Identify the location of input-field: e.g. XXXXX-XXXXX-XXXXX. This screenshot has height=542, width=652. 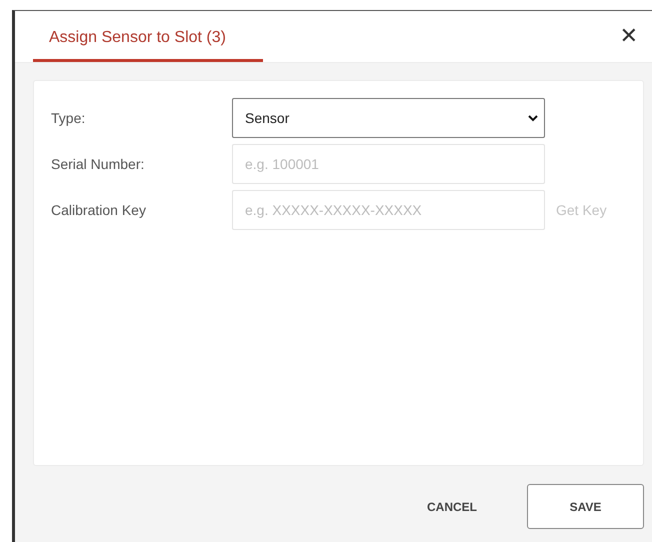
(388, 210).